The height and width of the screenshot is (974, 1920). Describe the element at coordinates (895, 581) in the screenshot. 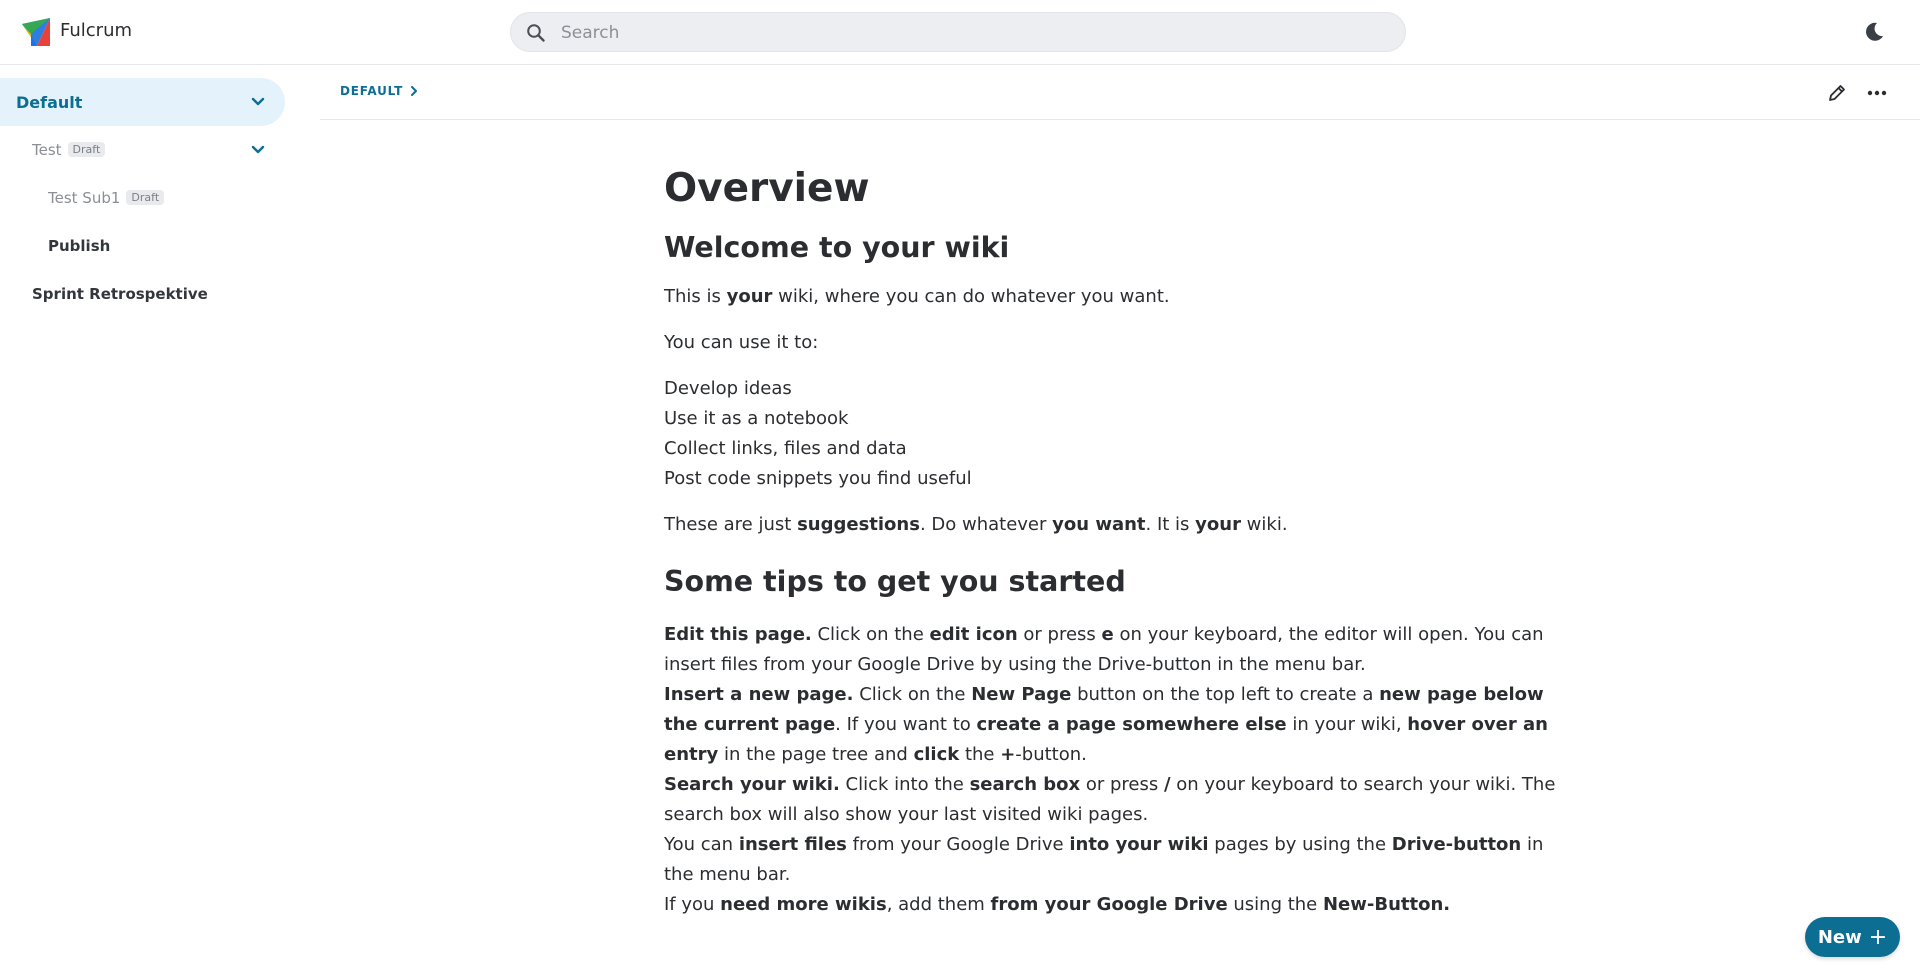

I see `heading-tips: Some tips to get you started` at that location.